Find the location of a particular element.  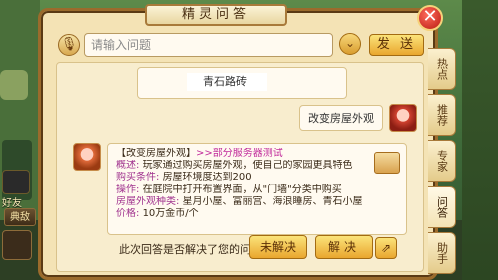

answer-line-operation: 操作: 在庭院中打开布置界面，从"门墙"分类中购买 is located at coordinates (257, 190).